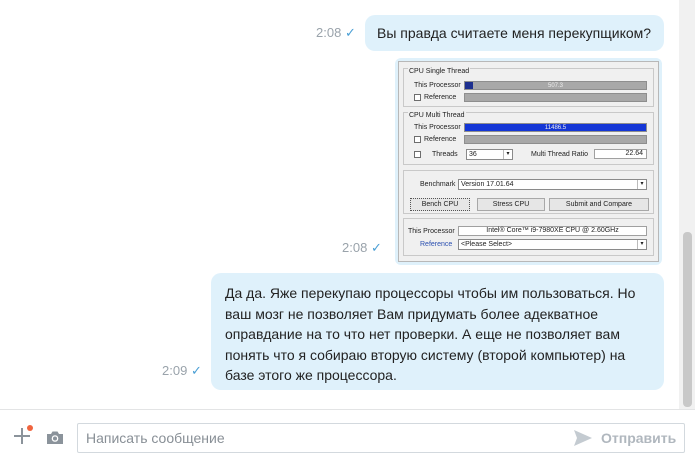 Image resolution: width=695 pixels, height=459 pixels. I want to click on threads-label: Threads, so click(445, 154).